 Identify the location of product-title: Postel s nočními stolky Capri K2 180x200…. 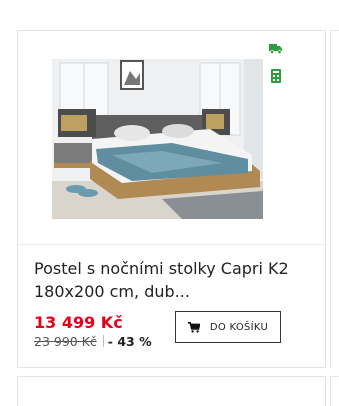
(169, 280).